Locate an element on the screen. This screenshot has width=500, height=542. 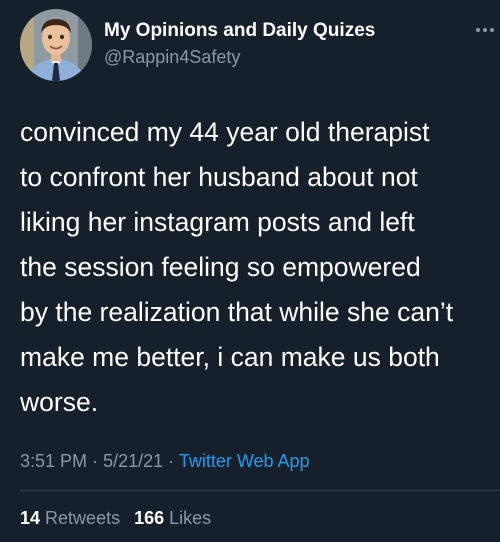
tweet-date: 5/21/21 is located at coordinates (133, 461).